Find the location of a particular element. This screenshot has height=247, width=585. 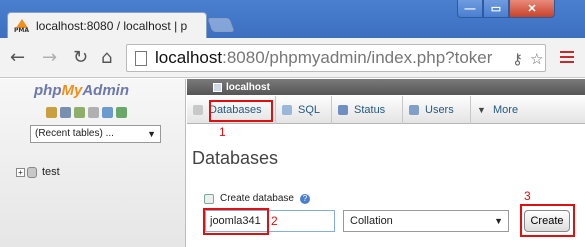

annotation-number: 1 is located at coordinates (222, 132).